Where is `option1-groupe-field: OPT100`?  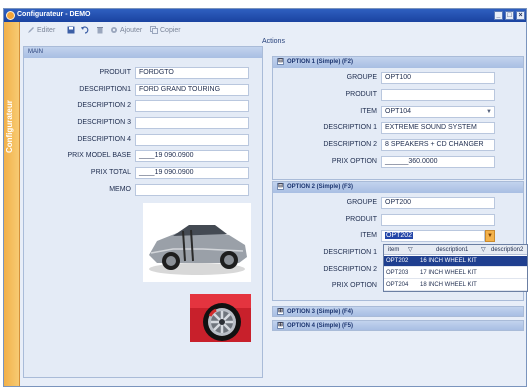
option1-groupe-field: OPT100 is located at coordinates (438, 78).